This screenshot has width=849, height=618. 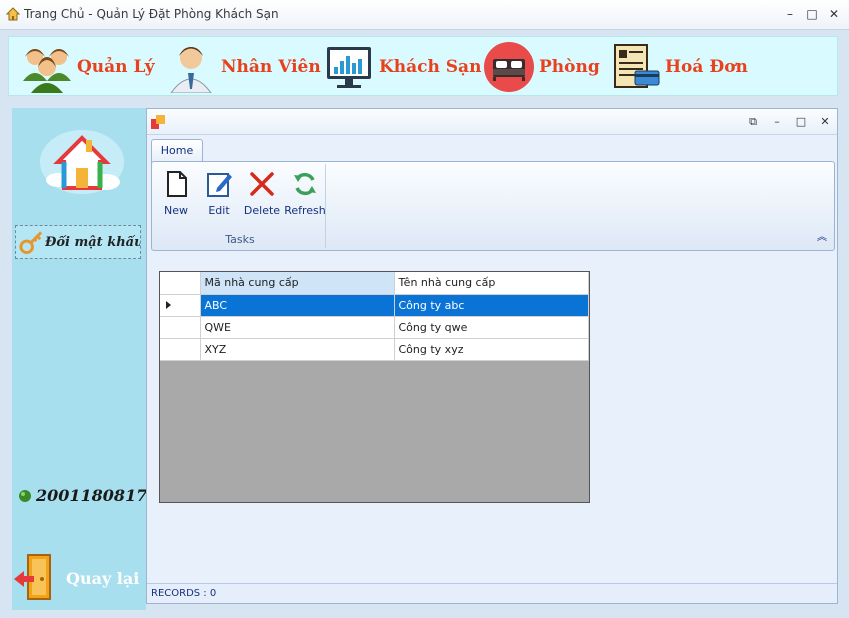 What do you see at coordinates (13, 14) in the screenshot?
I see `home-icon` at bounding box center [13, 14].